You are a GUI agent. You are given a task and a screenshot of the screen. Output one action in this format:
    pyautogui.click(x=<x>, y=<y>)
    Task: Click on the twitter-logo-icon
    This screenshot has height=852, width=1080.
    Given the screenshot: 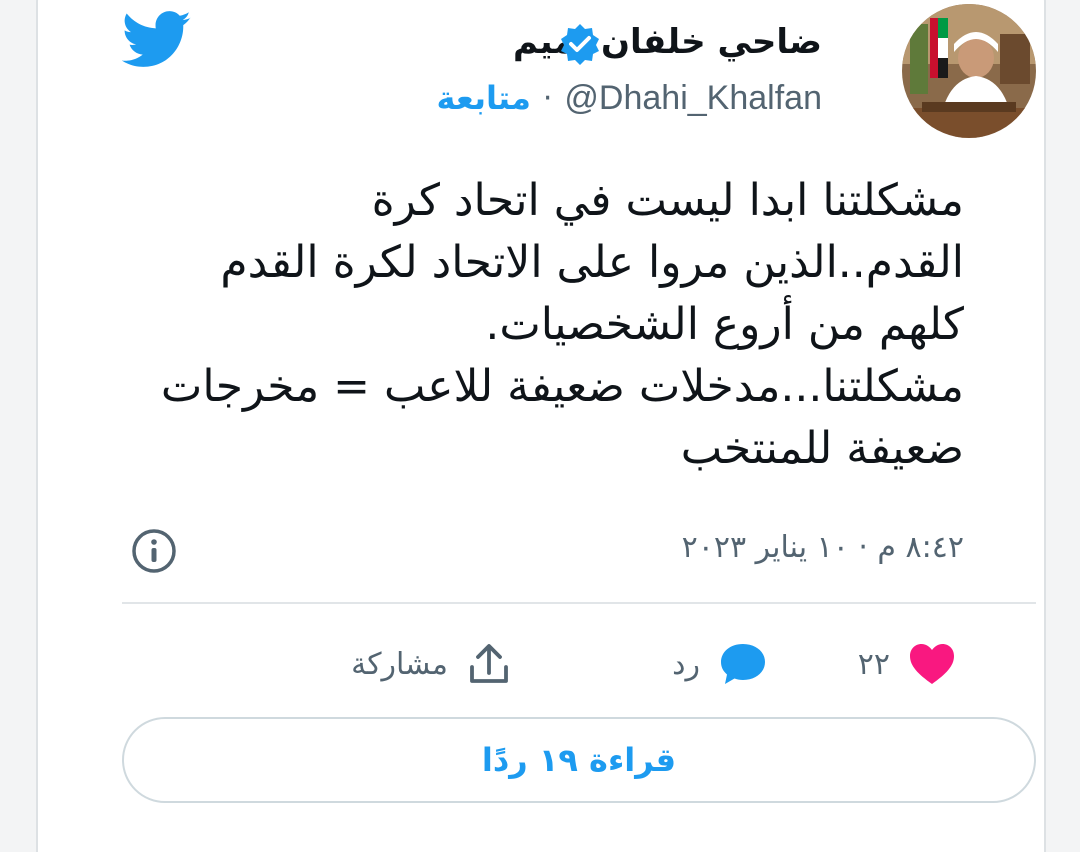 What is the action you would take?
    pyautogui.click(x=156, y=40)
    